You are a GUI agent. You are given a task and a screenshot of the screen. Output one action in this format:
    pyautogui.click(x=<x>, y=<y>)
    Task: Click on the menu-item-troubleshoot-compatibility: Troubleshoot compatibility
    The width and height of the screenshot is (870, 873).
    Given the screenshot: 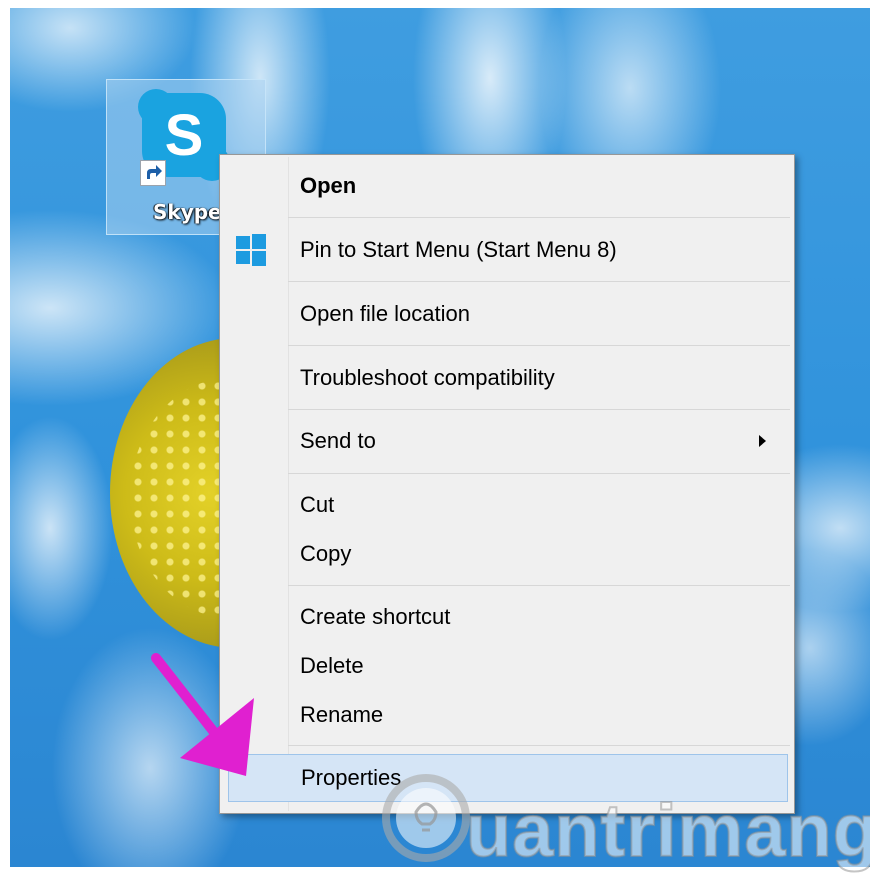 What is the action you would take?
    pyautogui.click(x=507, y=378)
    